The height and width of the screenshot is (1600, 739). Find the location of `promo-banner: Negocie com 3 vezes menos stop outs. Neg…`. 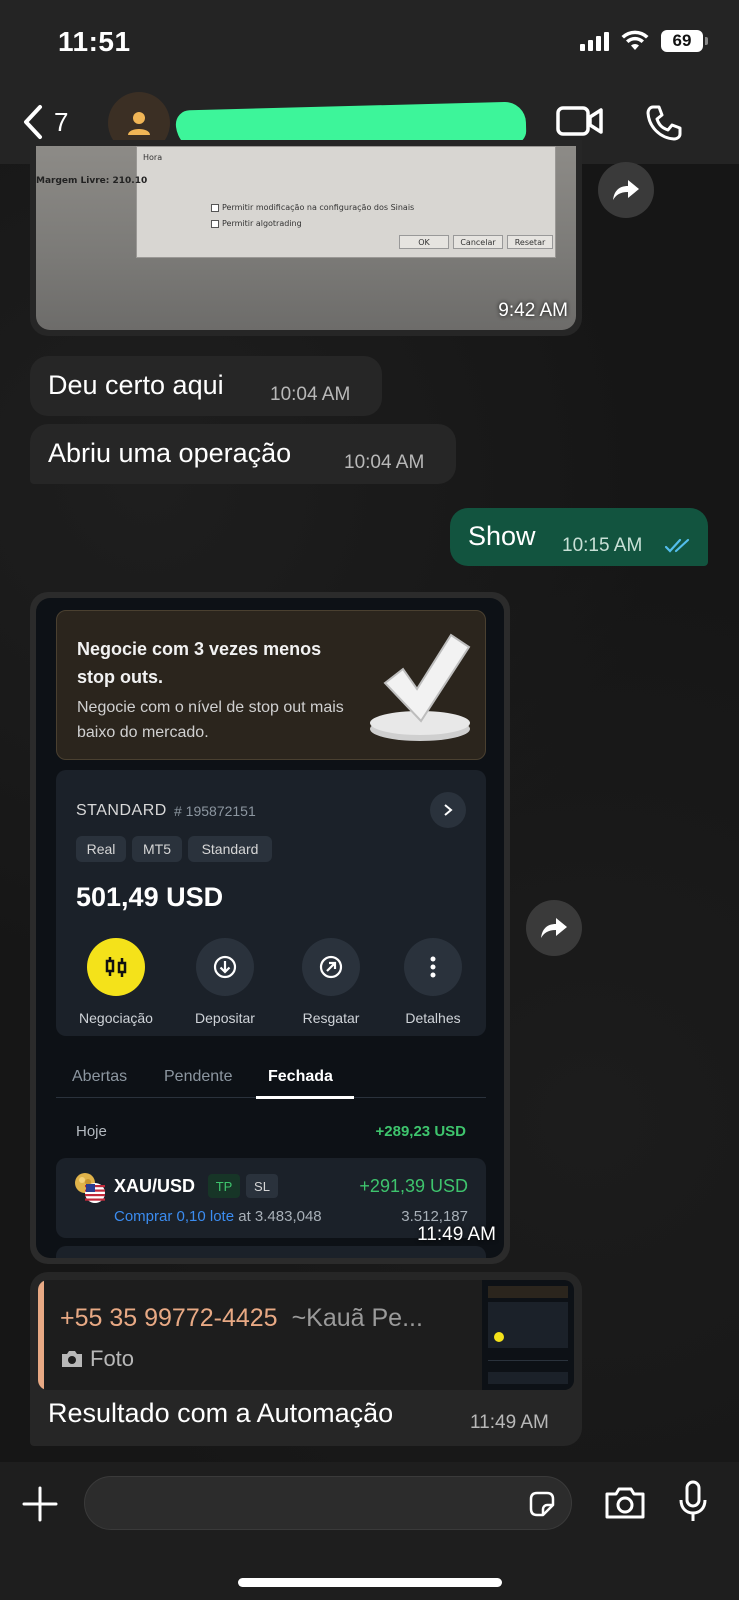

promo-banner: Negocie com 3 vezes menos stop outs. Neg… is located at coordinates (271, 685).